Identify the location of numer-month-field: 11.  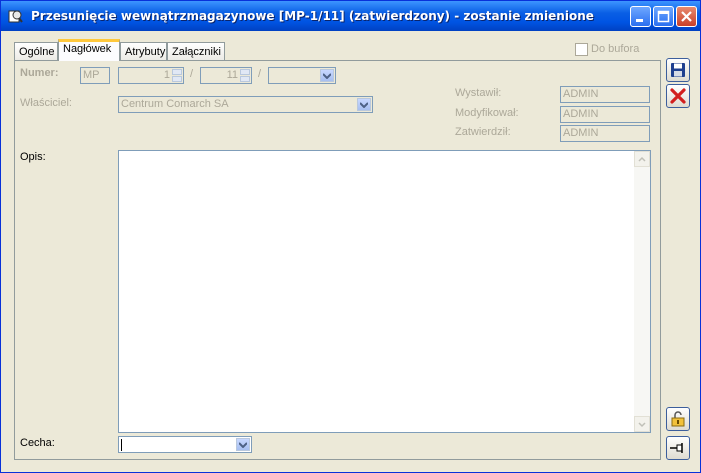
(226, 75).